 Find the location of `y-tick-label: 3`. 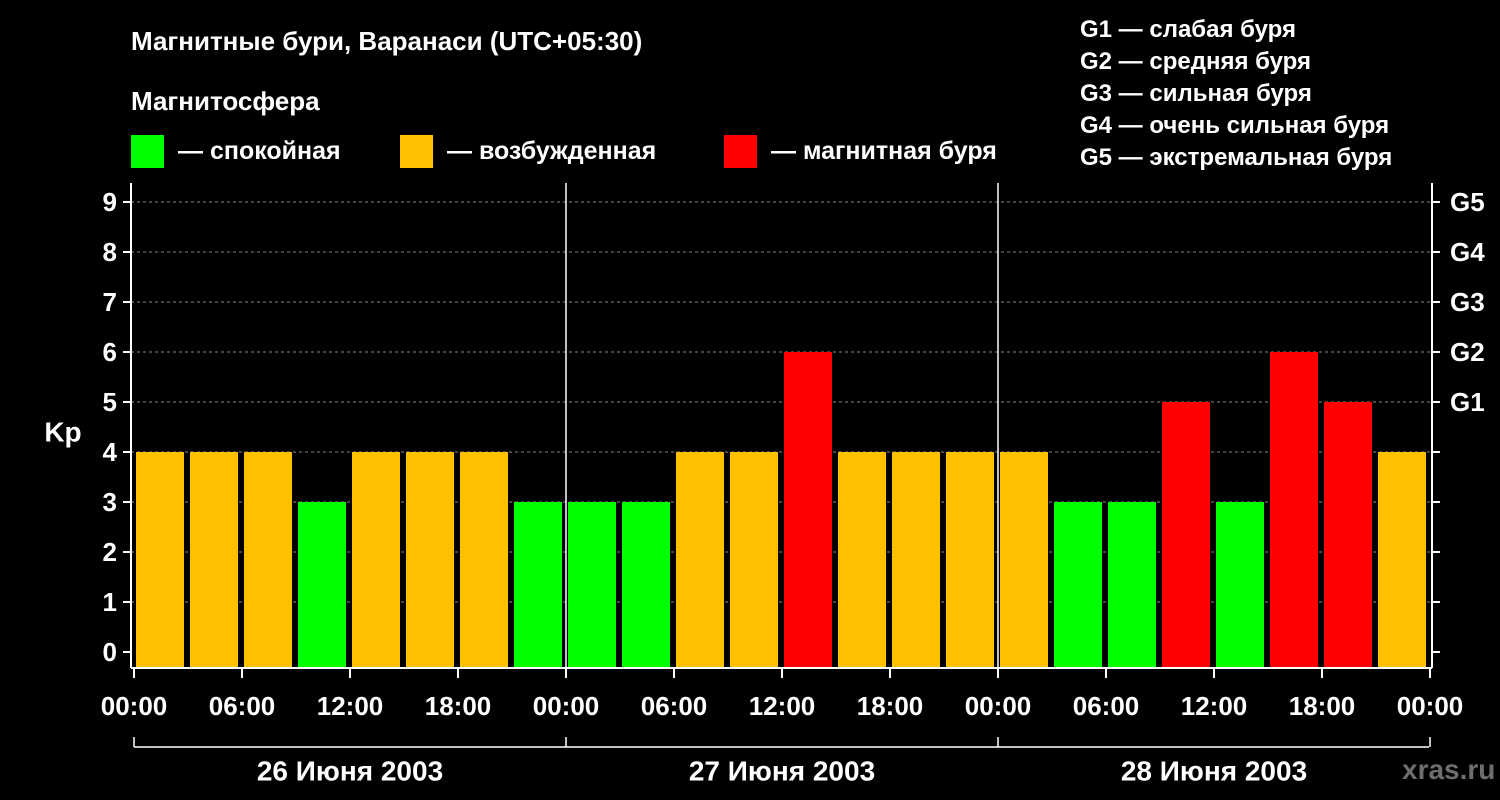

y-tick-label: 3 is located at coordinates (110, 502).